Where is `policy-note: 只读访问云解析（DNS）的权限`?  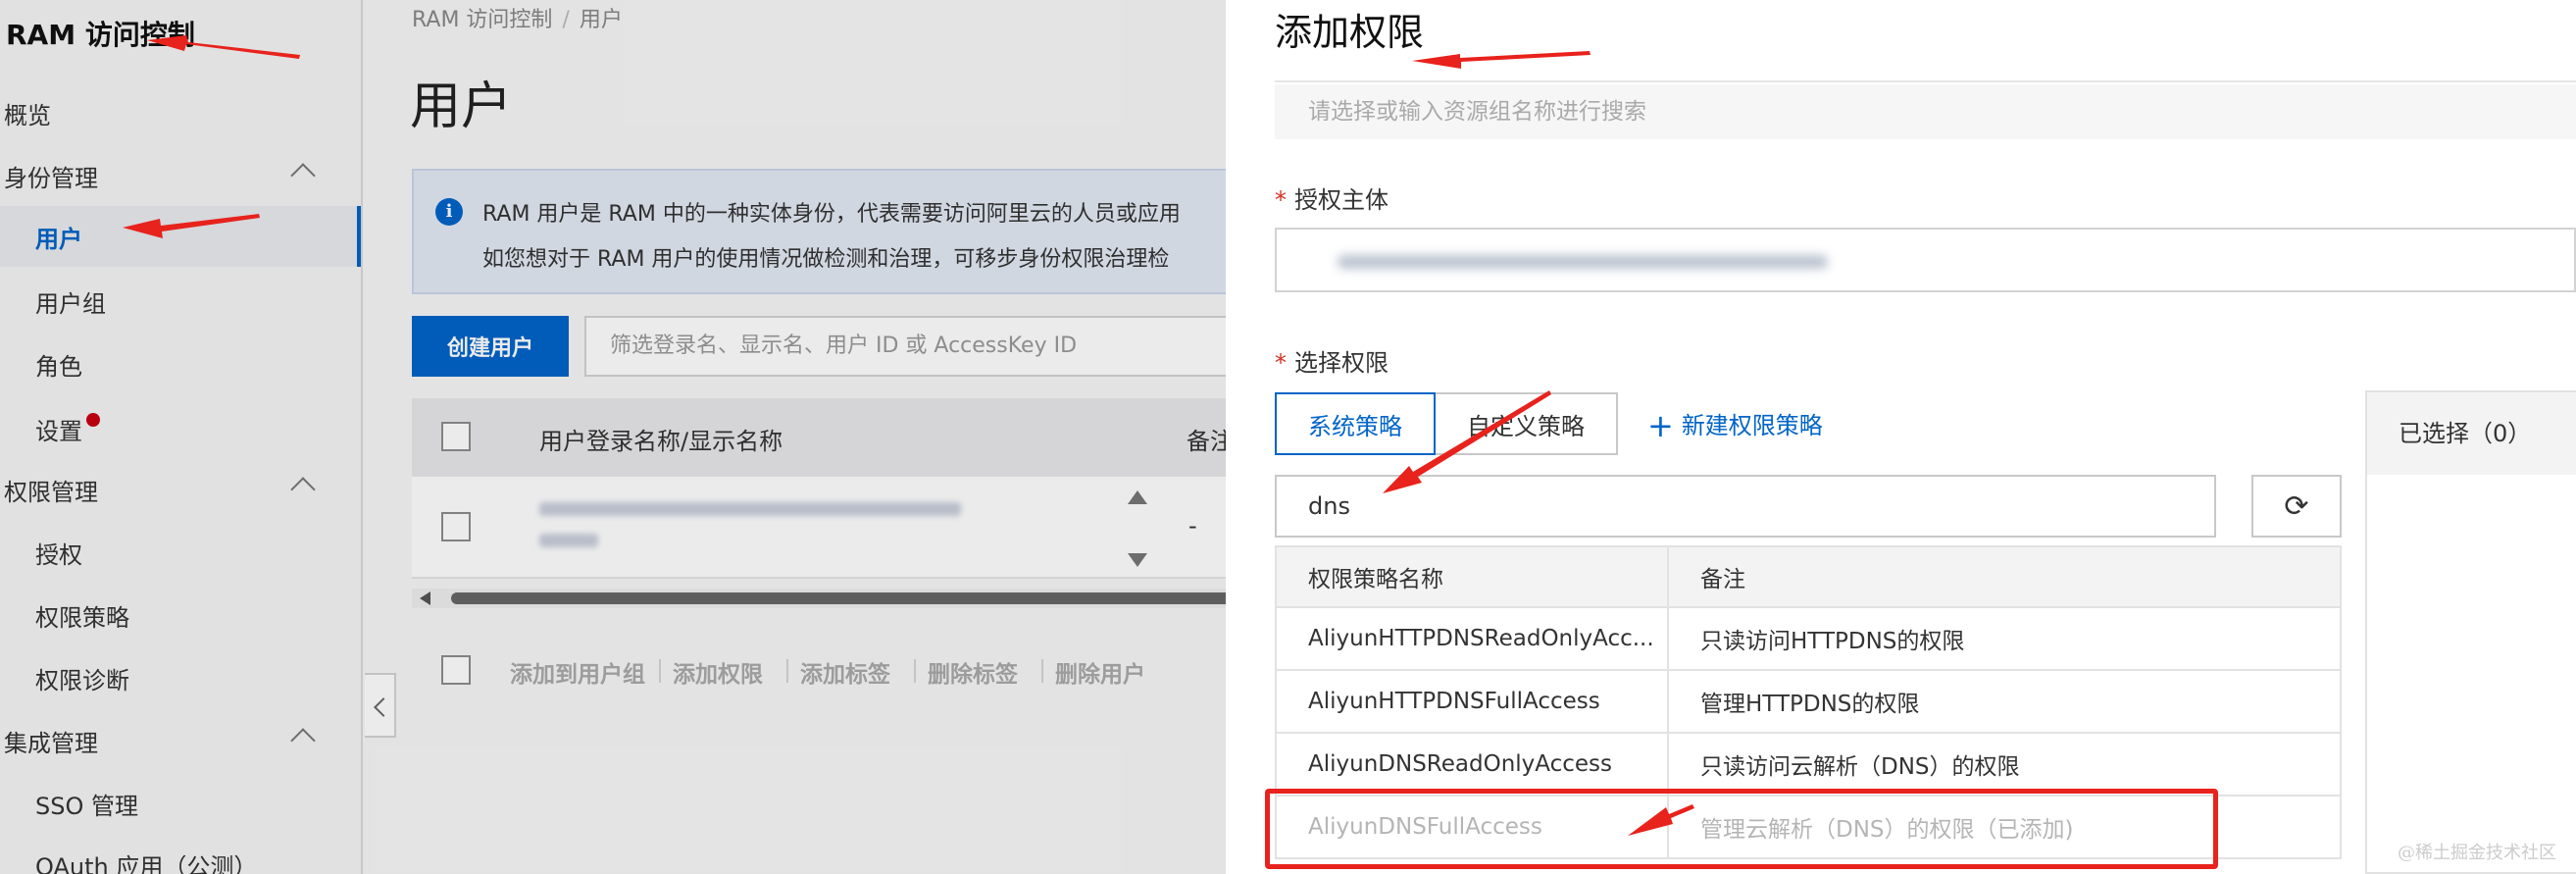
policy-note: 只读访问云解析（DNS）的权限 is located at coordinates (1860, 767).